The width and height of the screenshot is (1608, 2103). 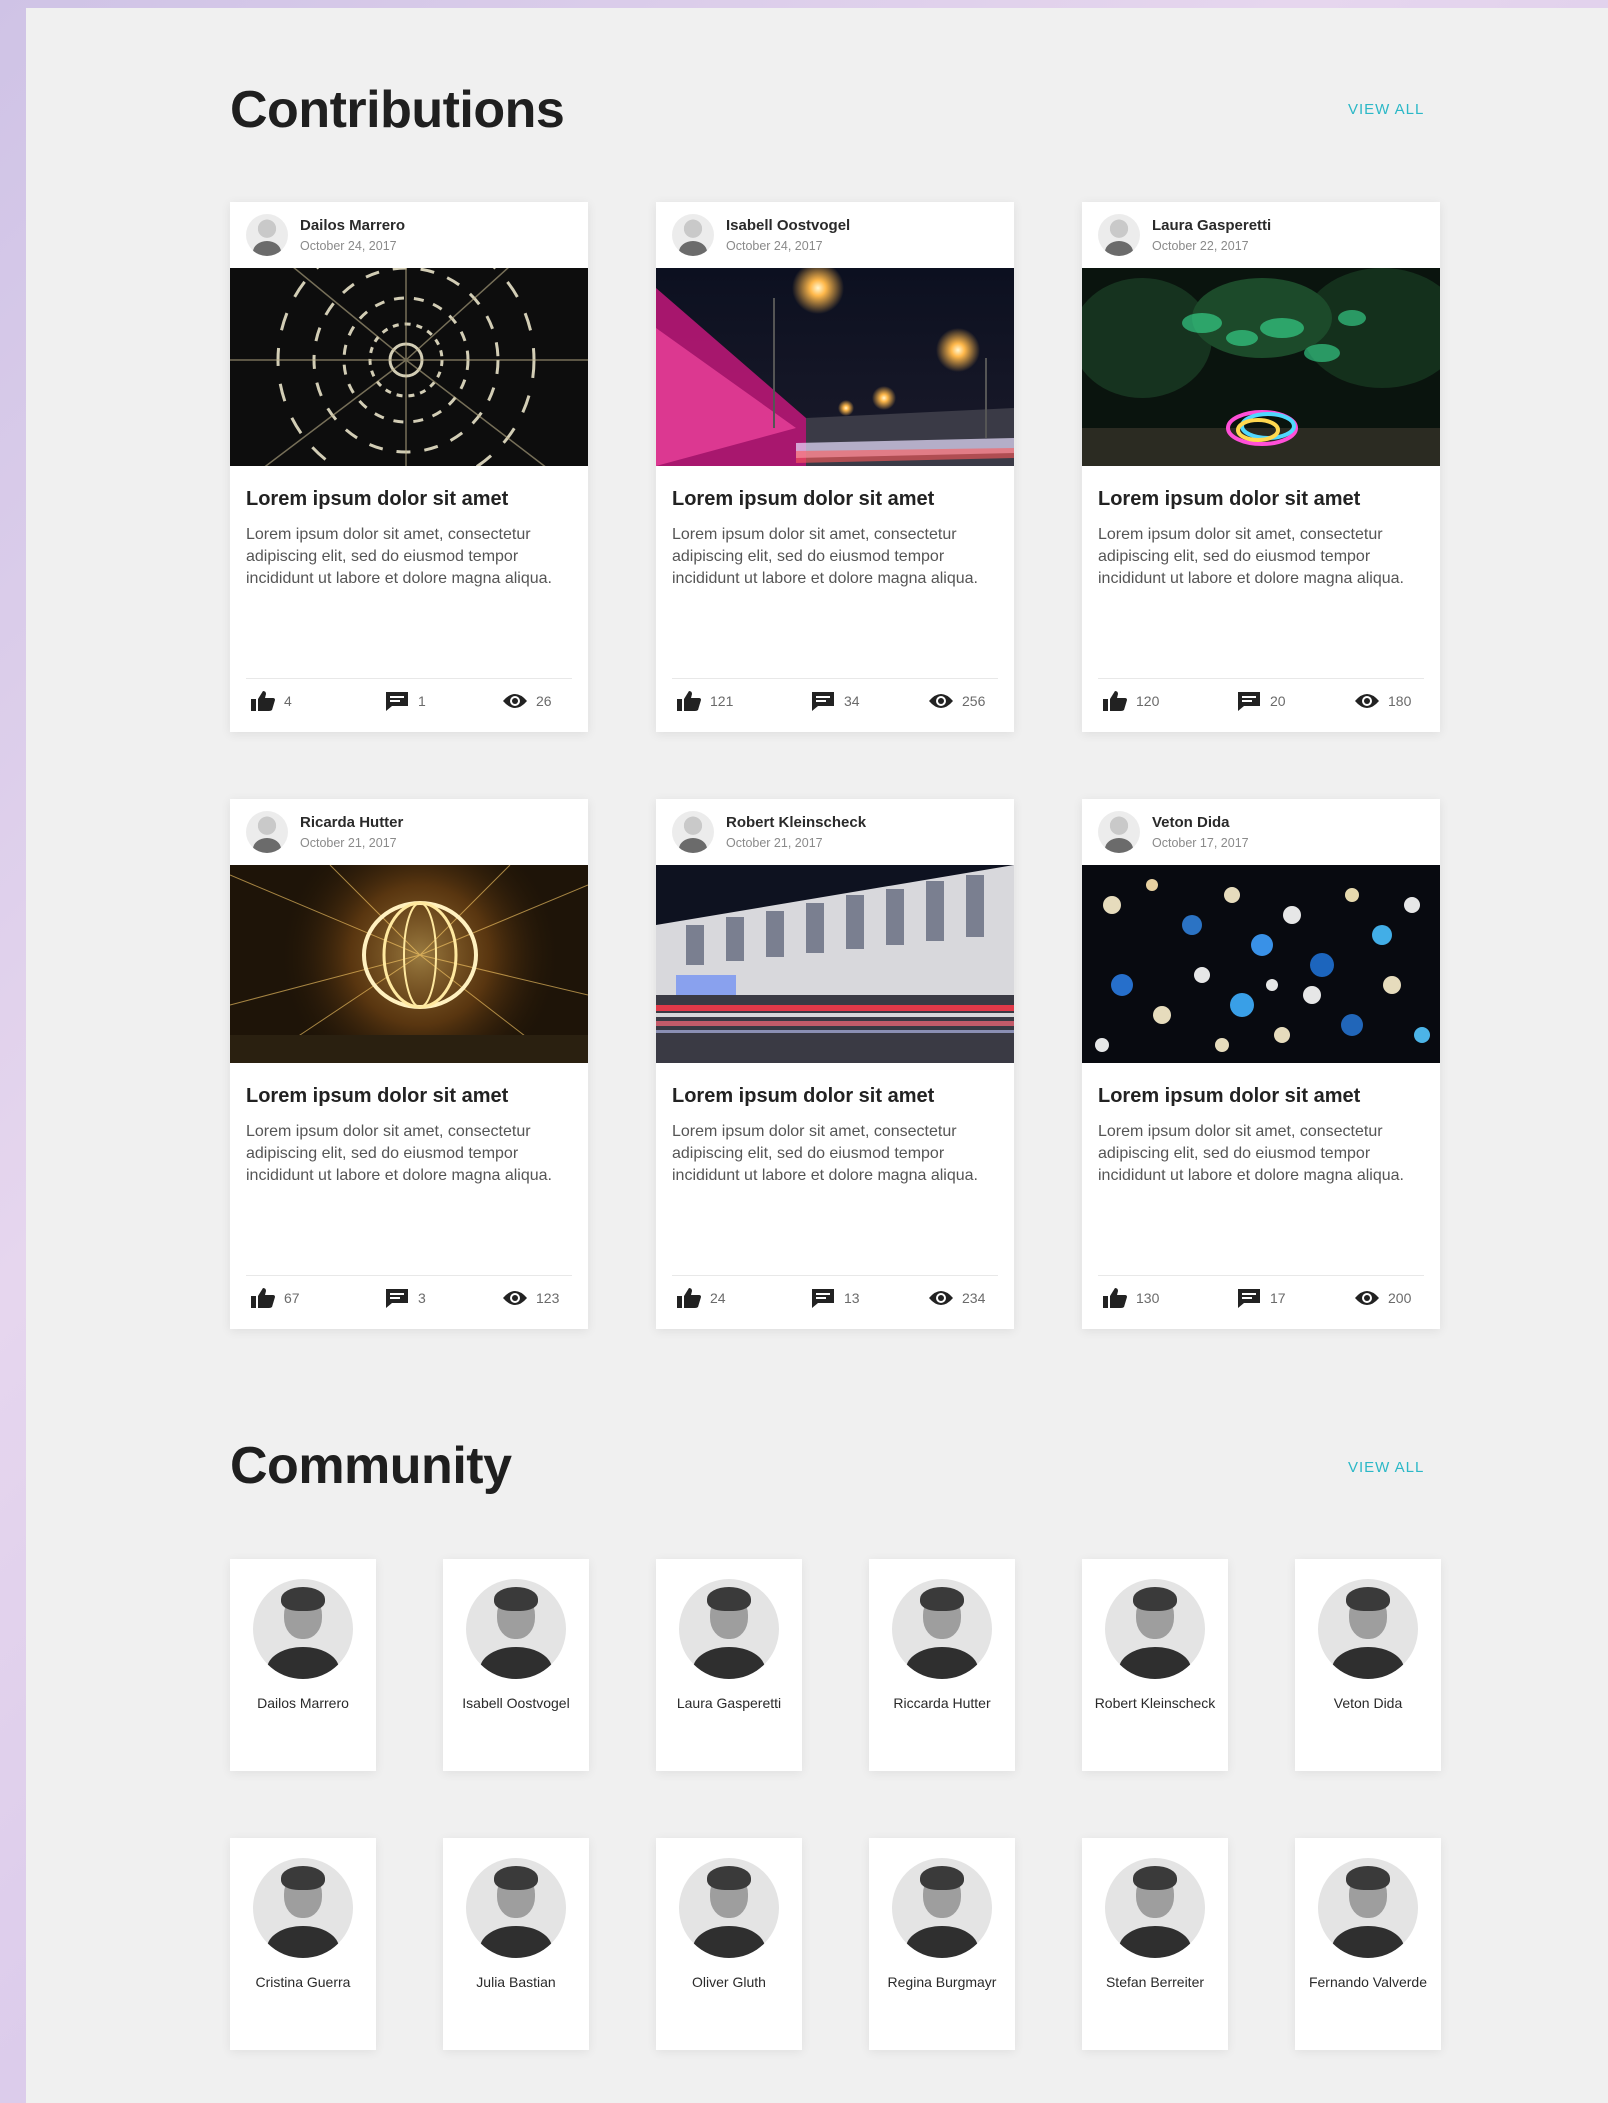 I want to click on view-count: 180, so click(x=1400, y=701).